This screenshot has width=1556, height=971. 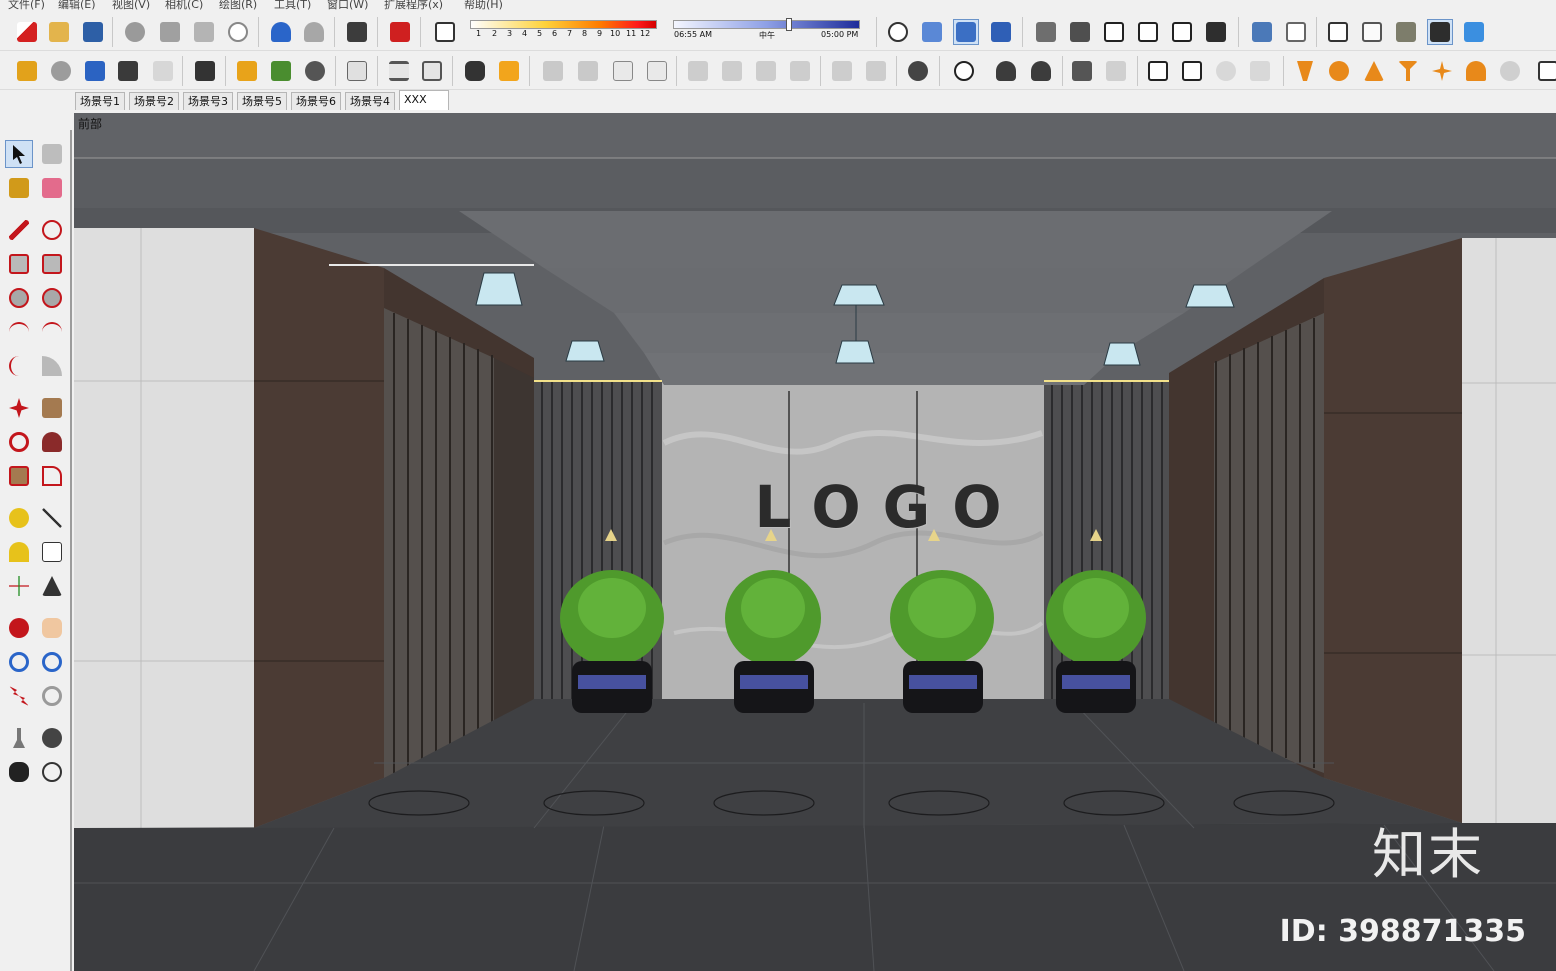 What do you see at coordinates (1440, 32) in the screenshot?
I see `style-6-button` at bounding box center [1440, 32].